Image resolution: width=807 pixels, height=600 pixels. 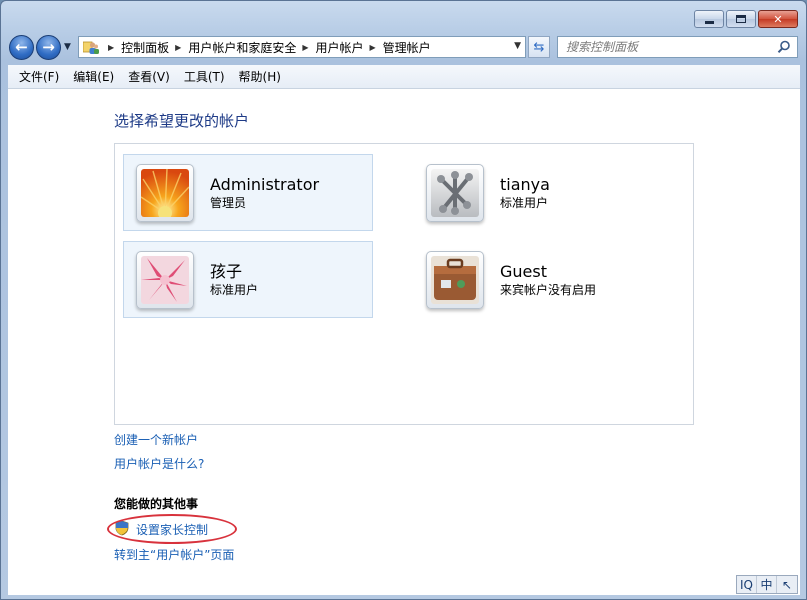 I want to click on menu-help: 帮助(H), so click(x=260, y=76).